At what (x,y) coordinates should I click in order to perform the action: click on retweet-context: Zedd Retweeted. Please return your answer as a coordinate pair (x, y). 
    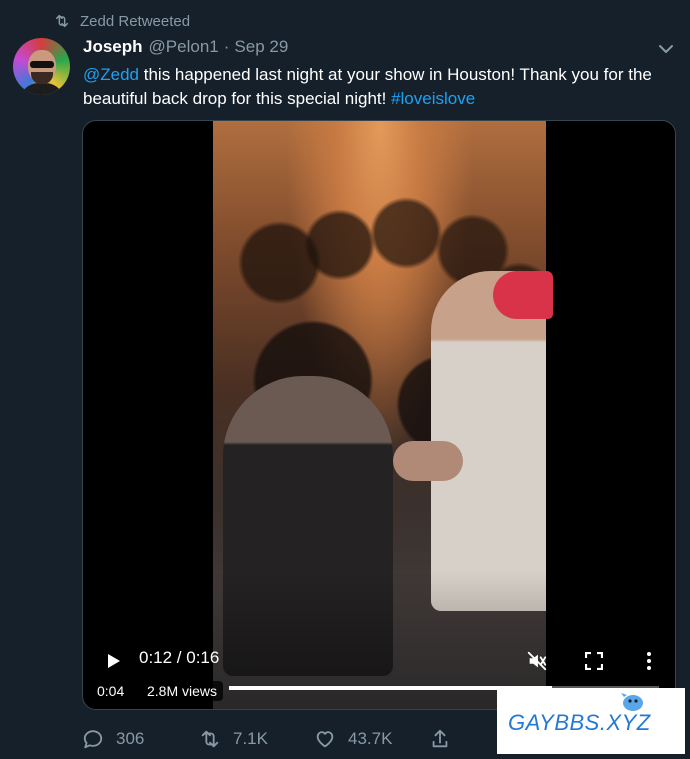
    Looking at the image, I should click on (122, 21).